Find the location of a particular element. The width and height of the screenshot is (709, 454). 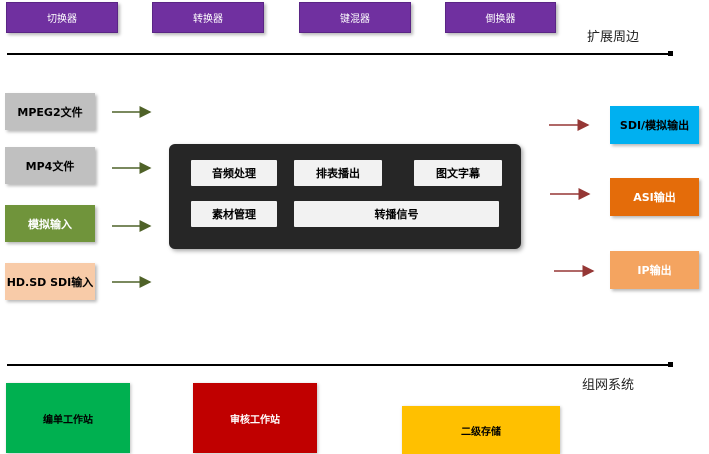

section-label-network: 组网系统 is located at coordinates (608, 385).